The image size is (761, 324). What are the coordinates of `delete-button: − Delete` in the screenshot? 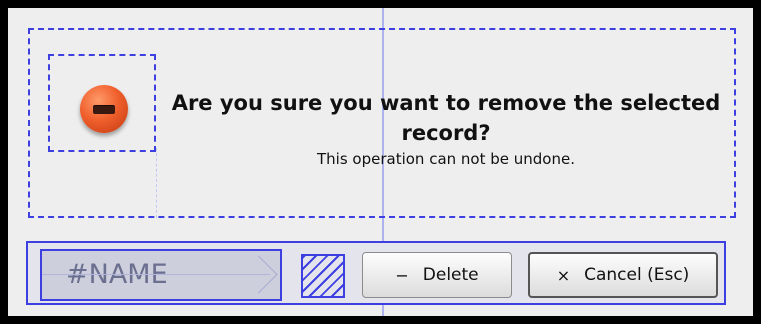 It's located at (437, 275).